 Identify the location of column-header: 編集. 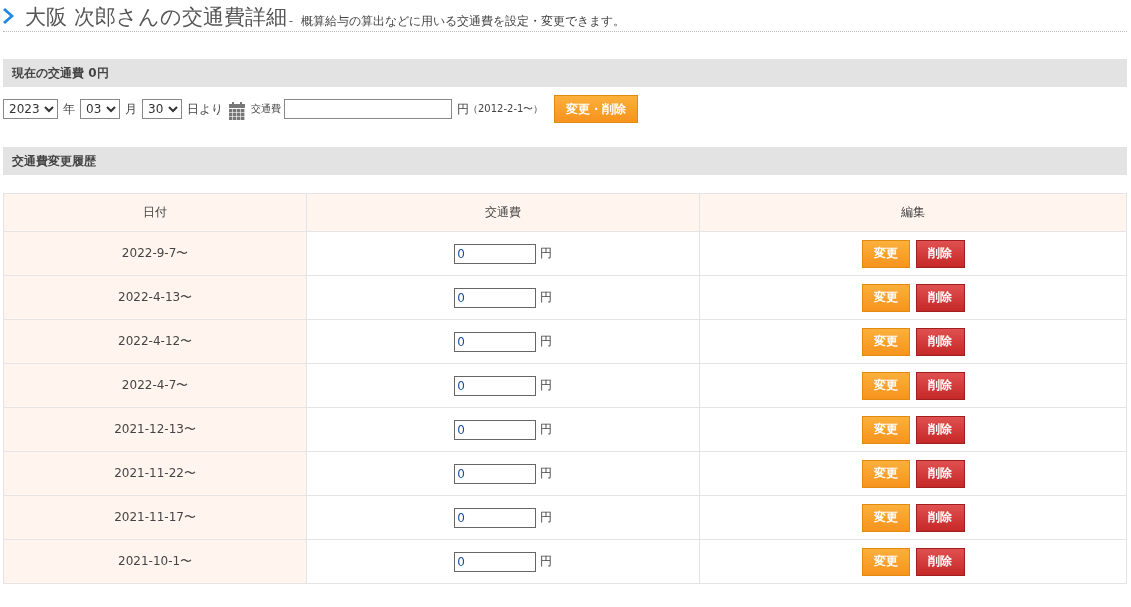
(913, 212).